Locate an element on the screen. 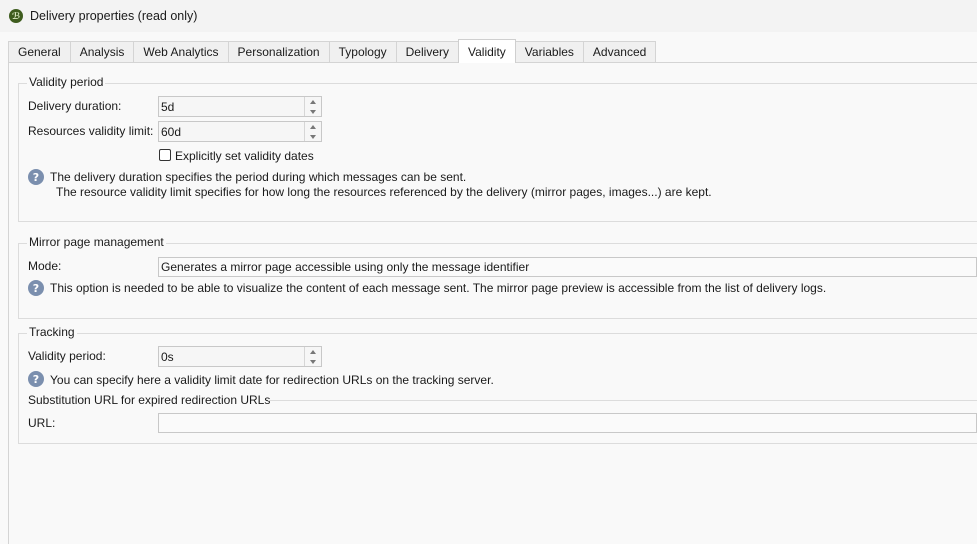  url-label: URL: is located at coordinates (42, 423).